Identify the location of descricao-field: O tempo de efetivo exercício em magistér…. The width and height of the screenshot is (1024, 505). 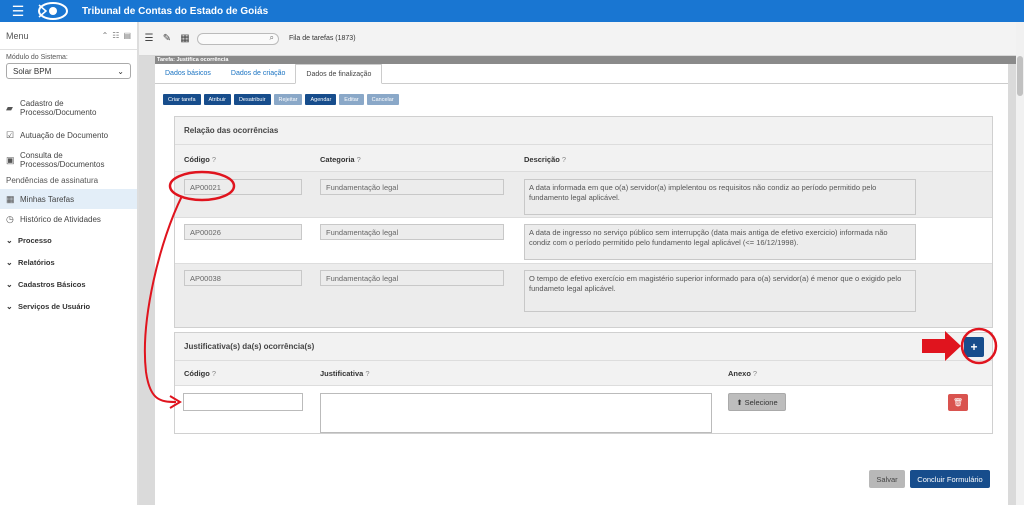
(720, 291).